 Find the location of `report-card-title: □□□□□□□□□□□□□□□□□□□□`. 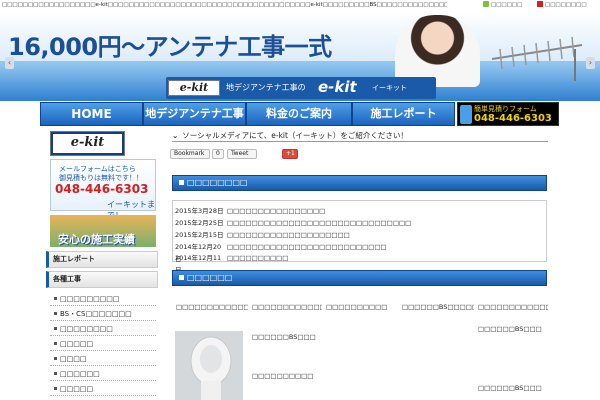

report-card-title: □□□□□□□□□□□□□□□□□□□□ is located at coordinates (287, 313).